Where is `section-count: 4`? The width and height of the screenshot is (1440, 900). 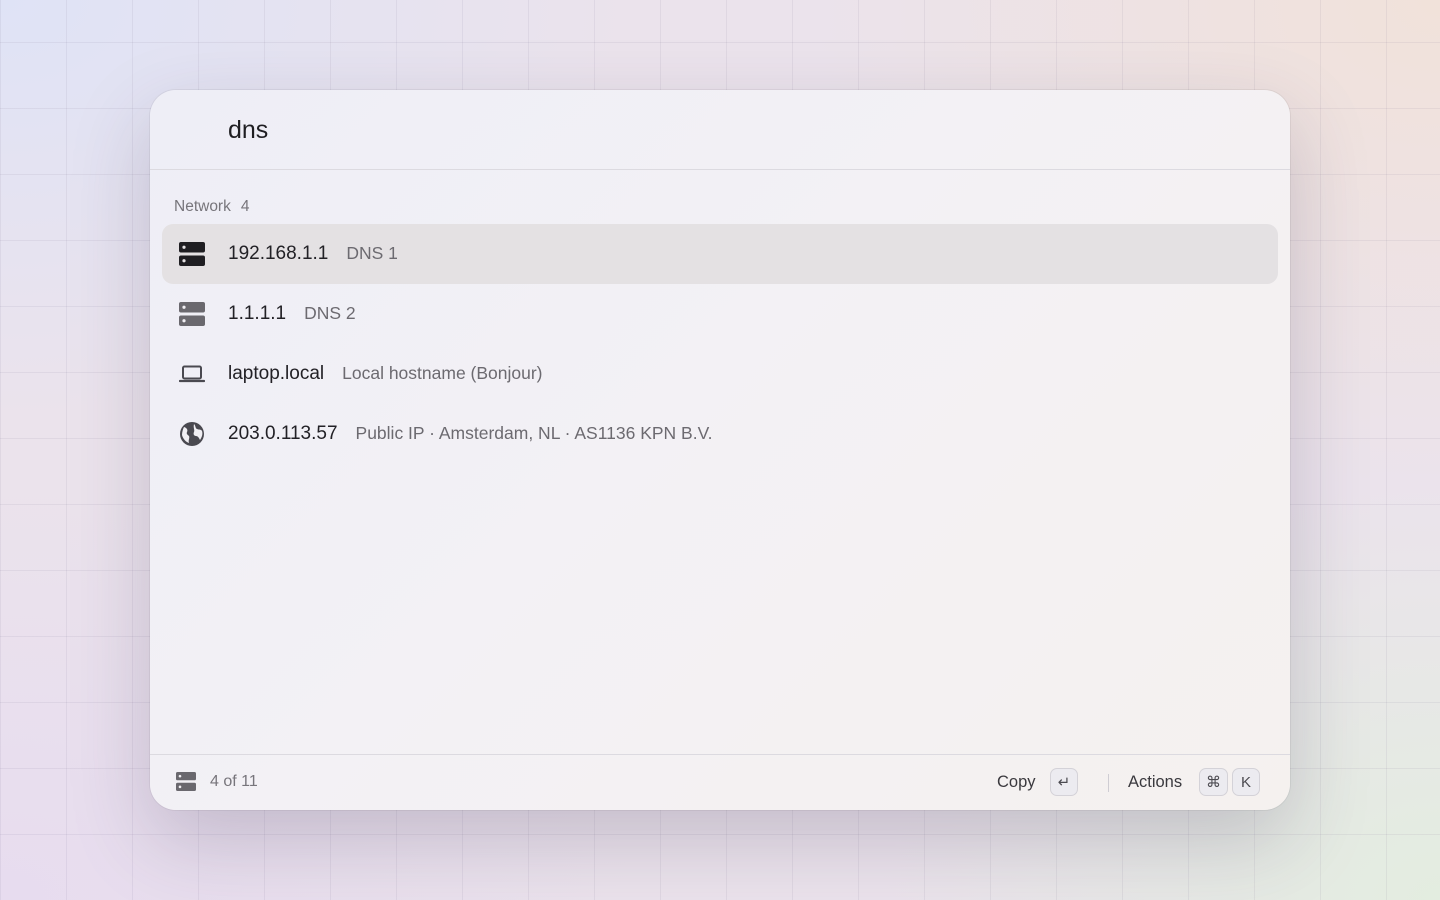
section-count: 4 is located at coordinates (245, 206).